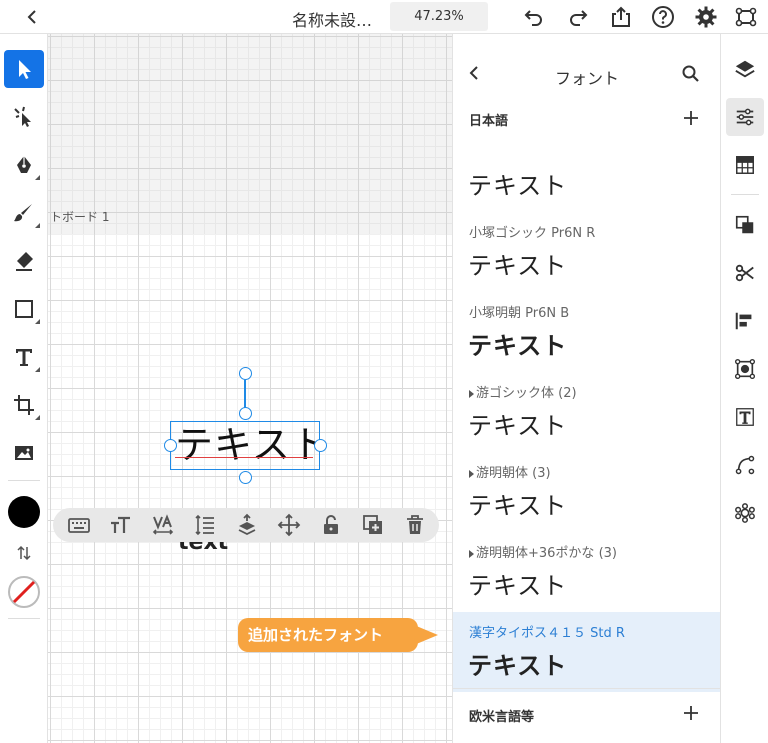 The image size is (768, 743). I want to click on help-icon, so click(663, 17).